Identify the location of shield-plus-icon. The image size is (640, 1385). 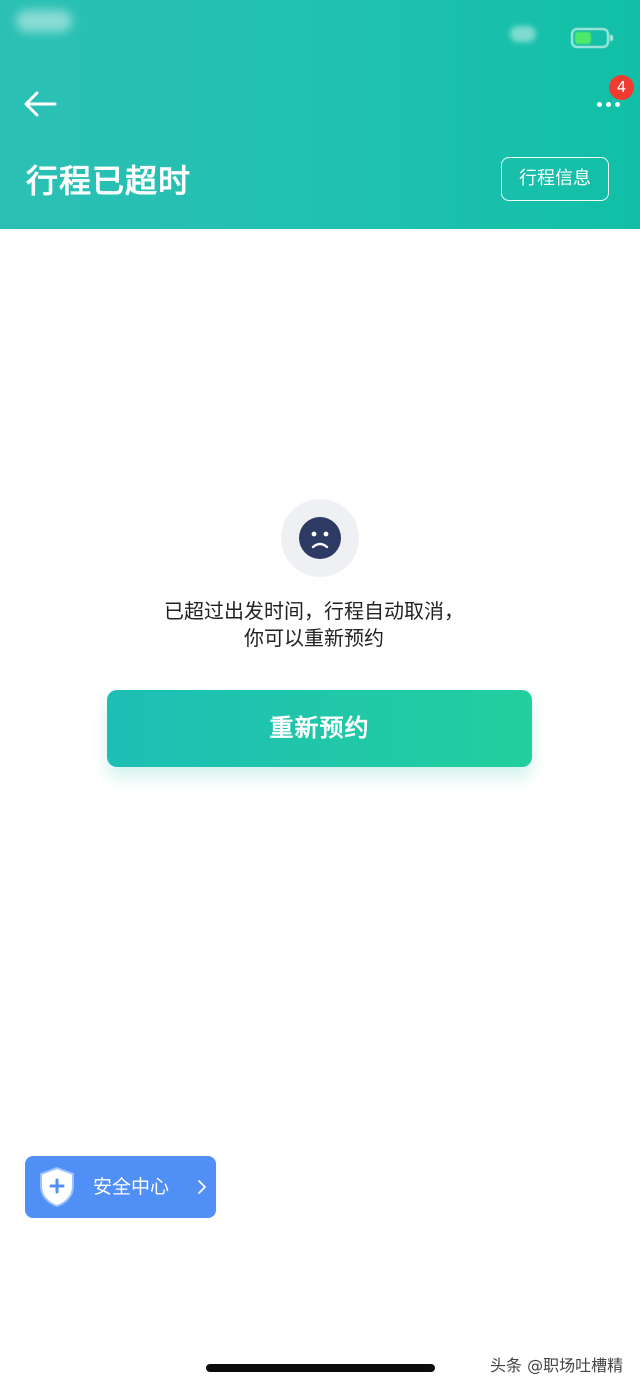
(57, 1187).